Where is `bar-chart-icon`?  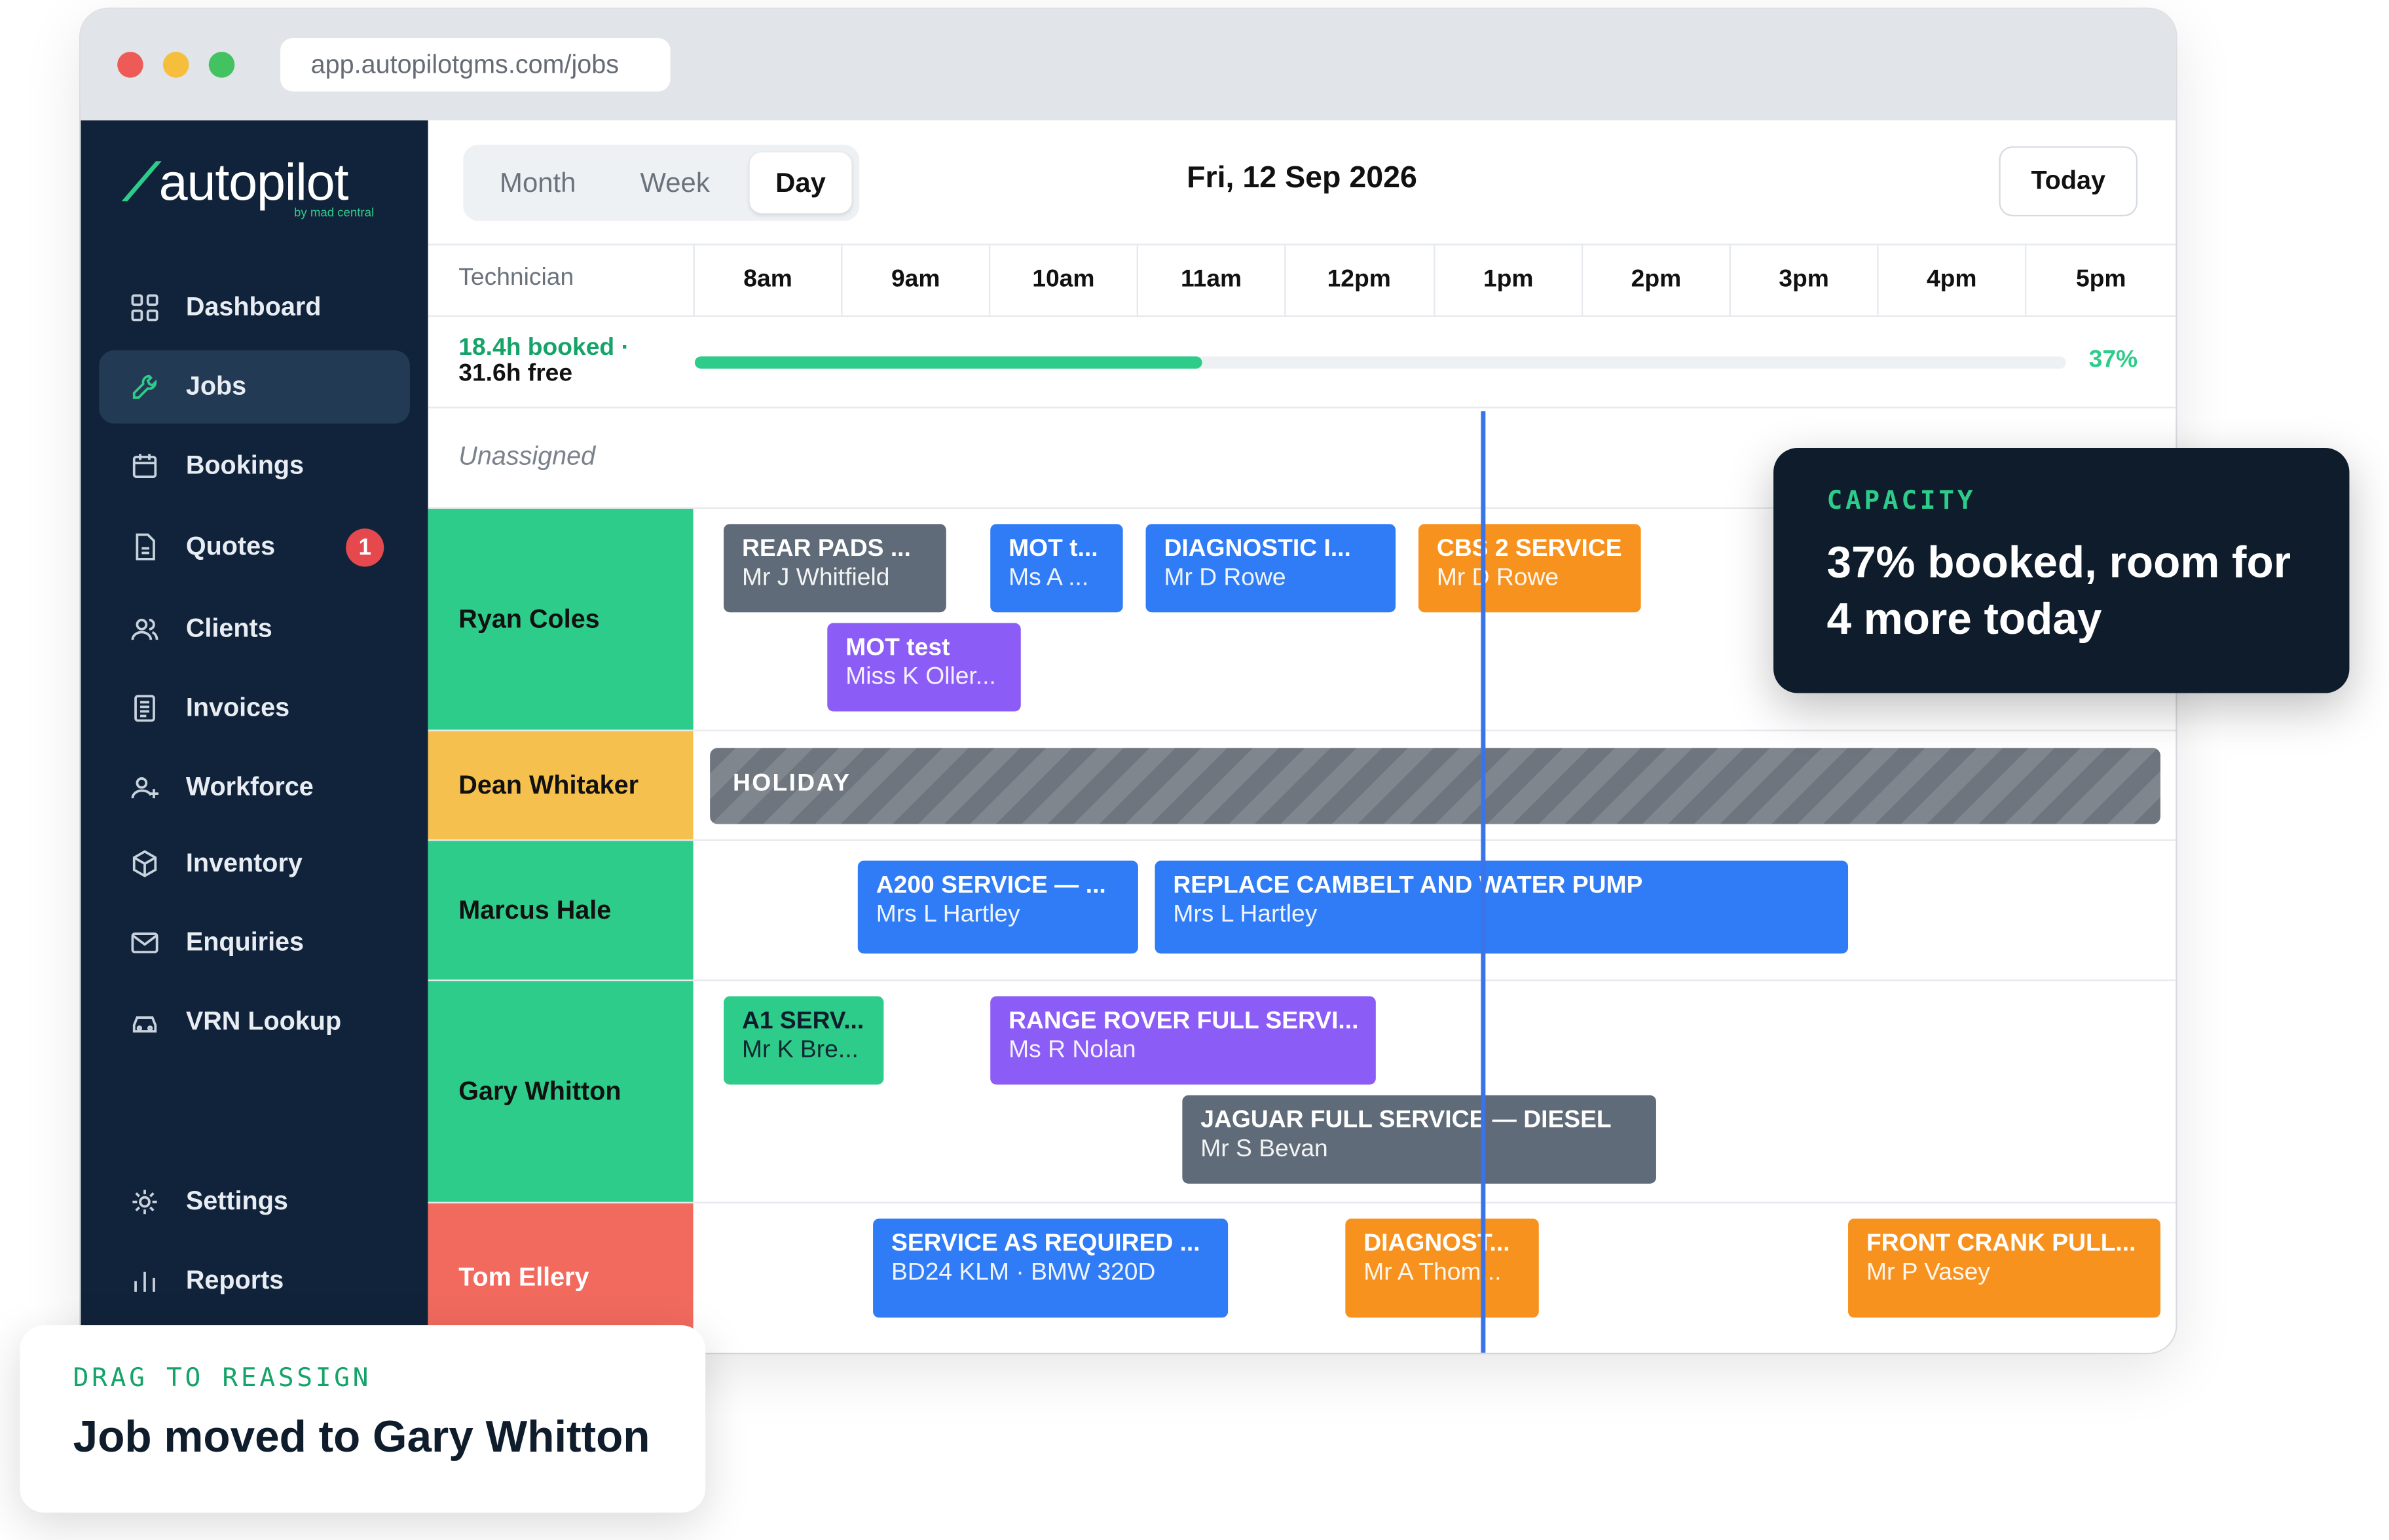 bar-chart-icon is located at coordinates (145, 1281).